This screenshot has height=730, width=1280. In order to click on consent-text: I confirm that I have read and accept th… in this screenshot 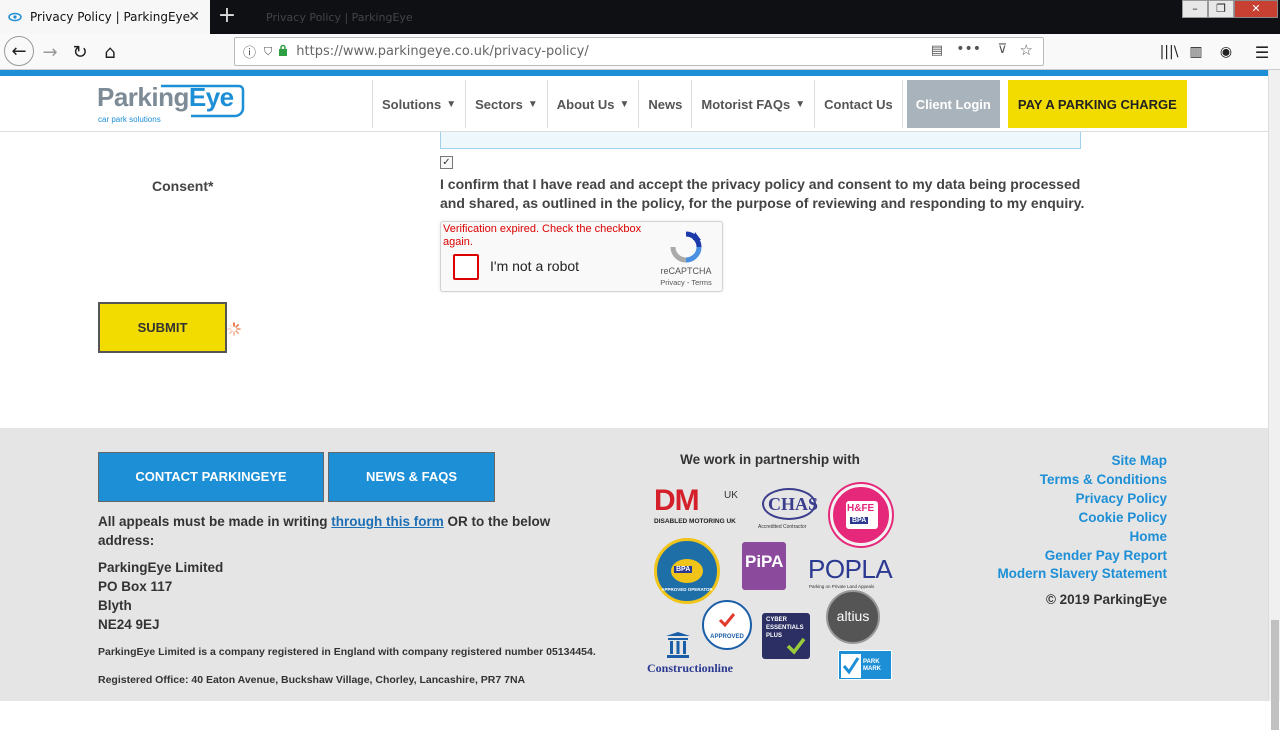, I will do `click(762, 193)`.